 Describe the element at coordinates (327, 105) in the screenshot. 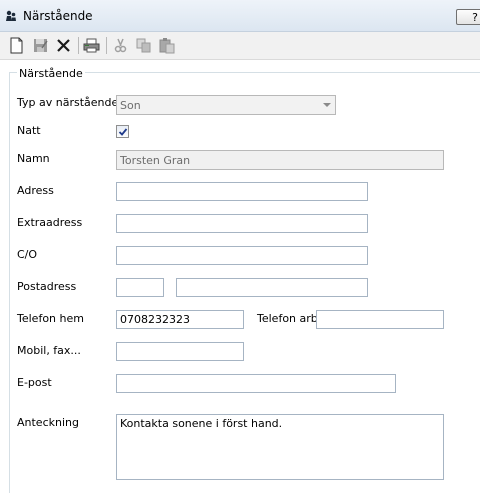

I see `chevron-down-icon` at that location.